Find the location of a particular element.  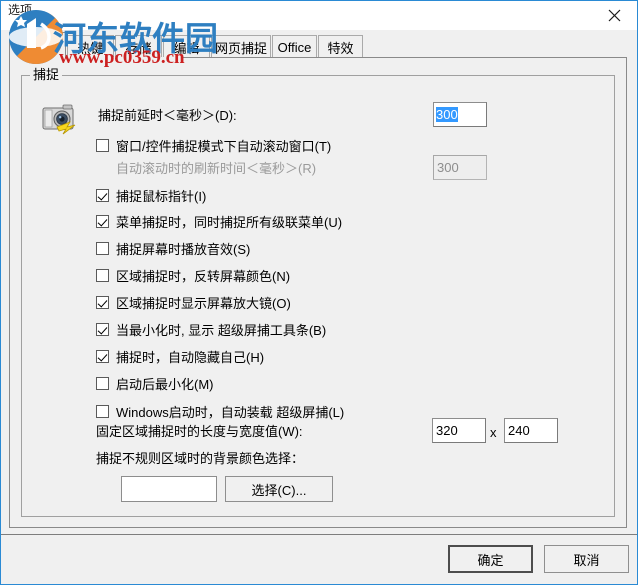

checkbox-cascade-menus: 菜单捕捉时，同时捕捉所有级联菜单(U) is located at coordinates (219, 221).